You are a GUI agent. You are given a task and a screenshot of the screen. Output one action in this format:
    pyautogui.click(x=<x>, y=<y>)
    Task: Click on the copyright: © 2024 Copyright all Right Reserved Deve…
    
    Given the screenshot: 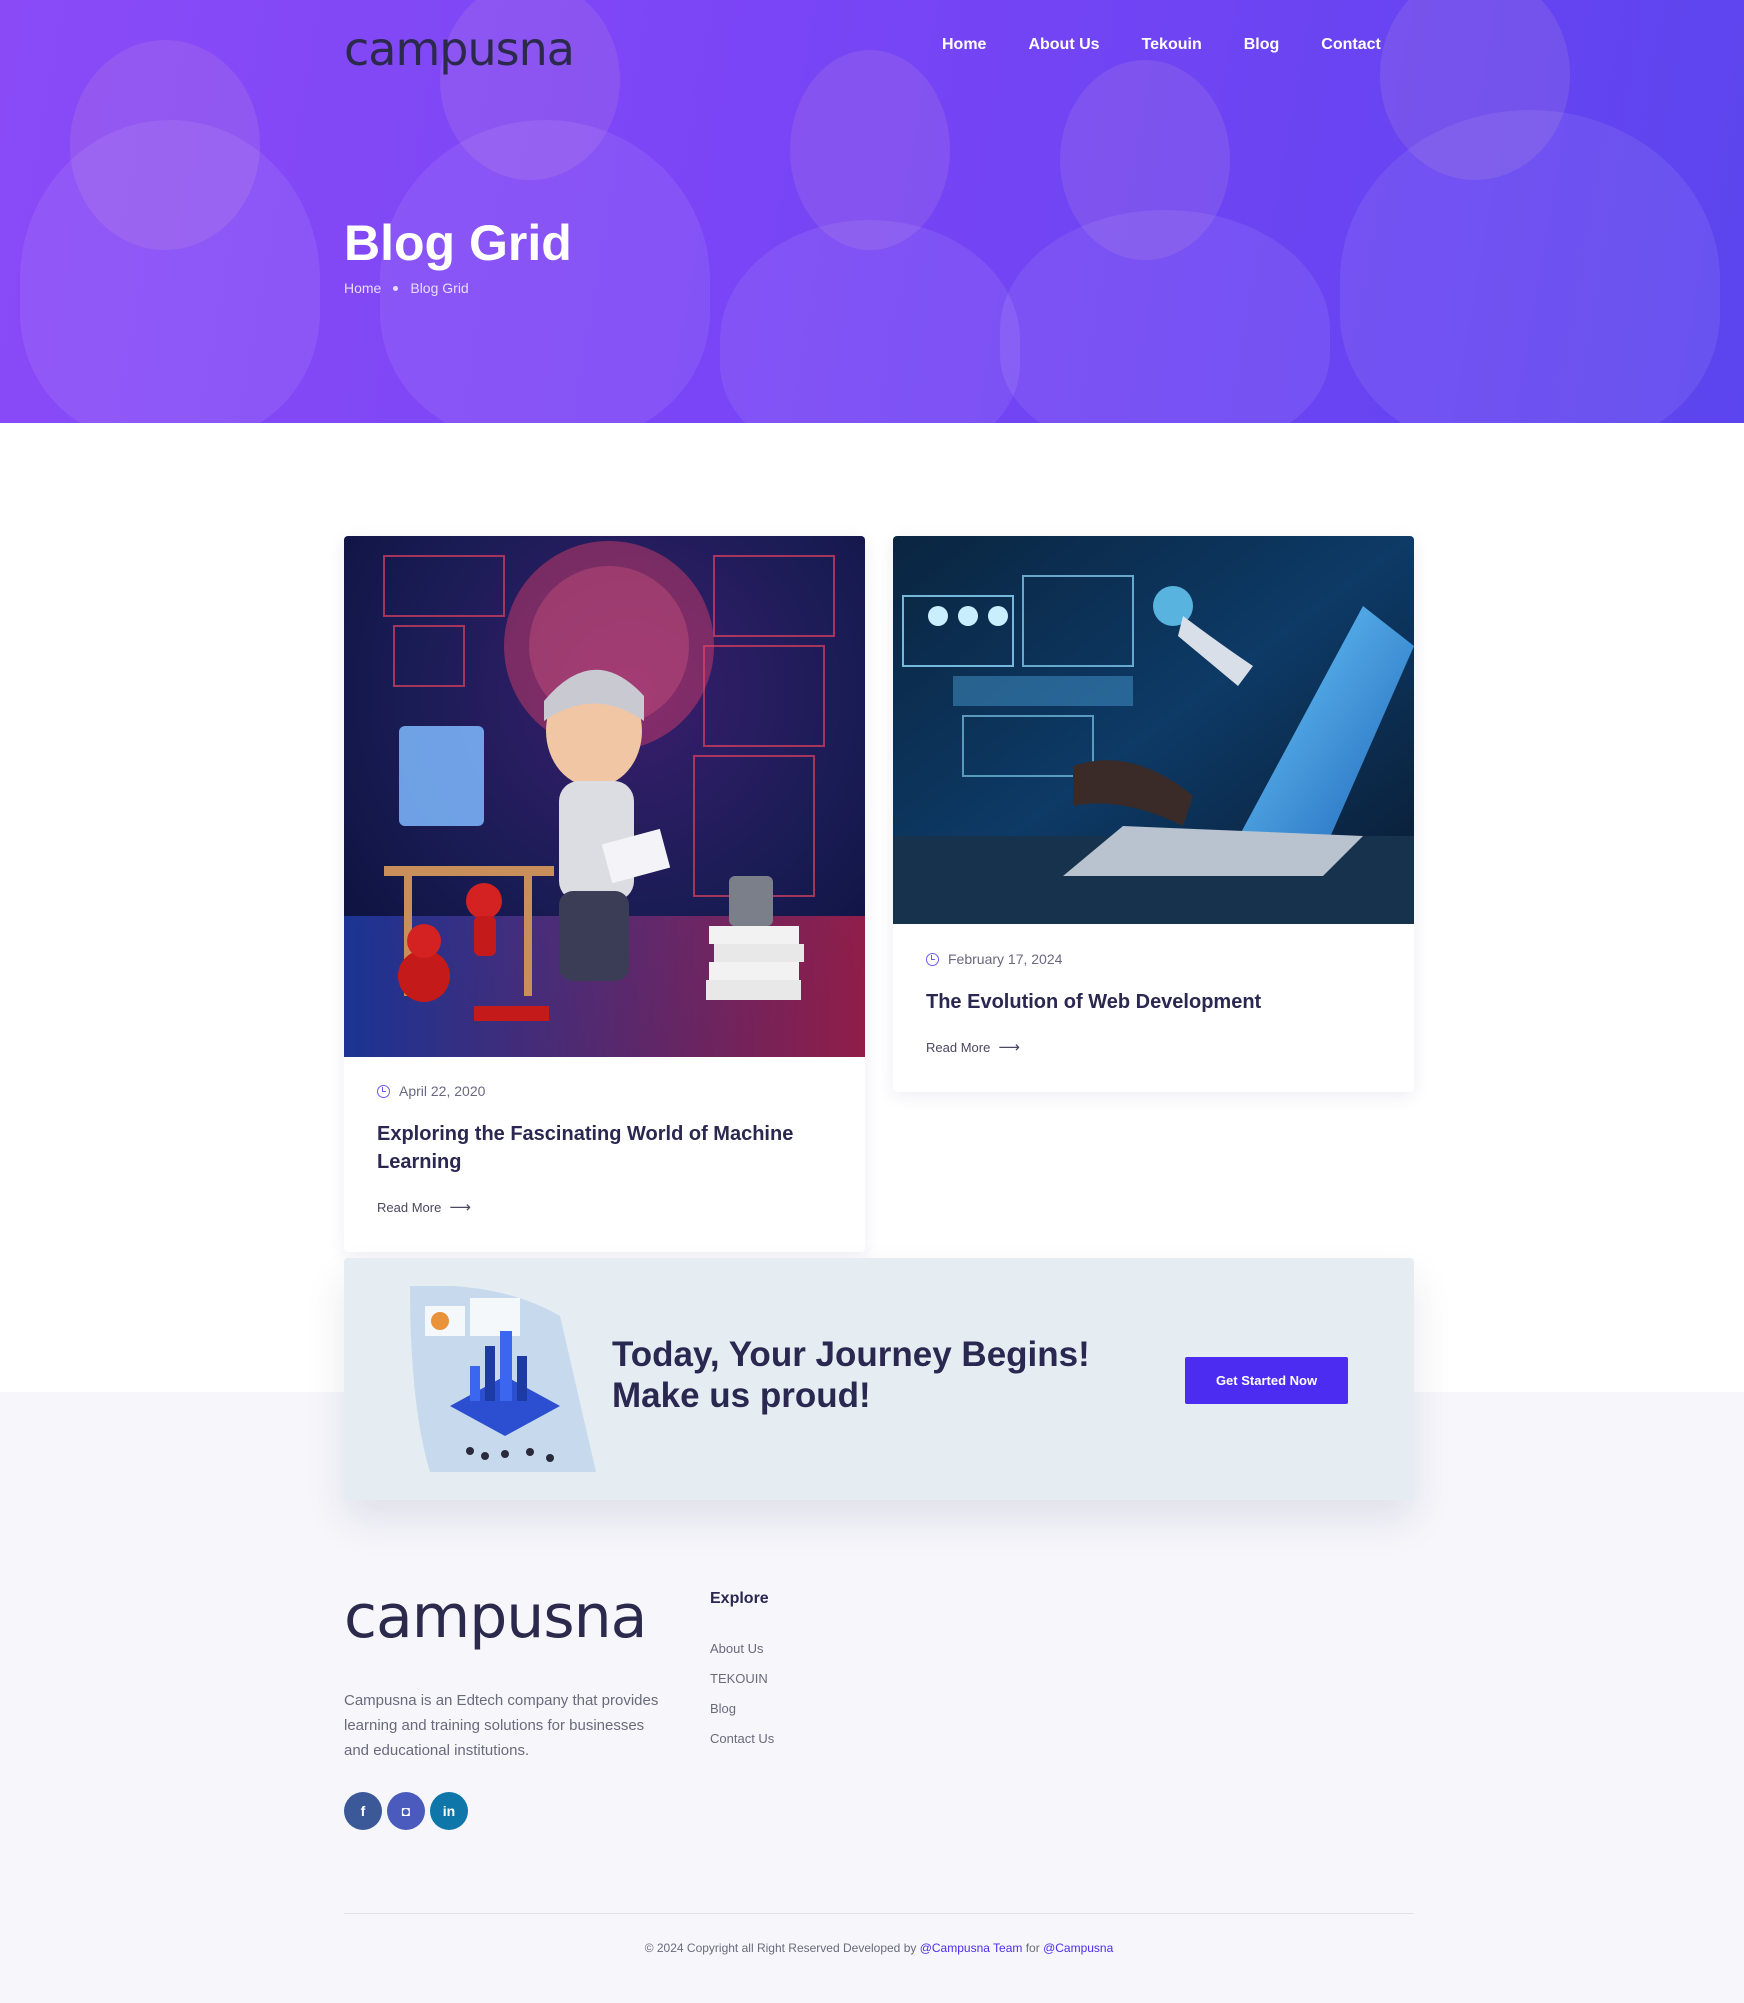 What is the action you would take?
    pyautogui.click(x=872, y=1948)
    